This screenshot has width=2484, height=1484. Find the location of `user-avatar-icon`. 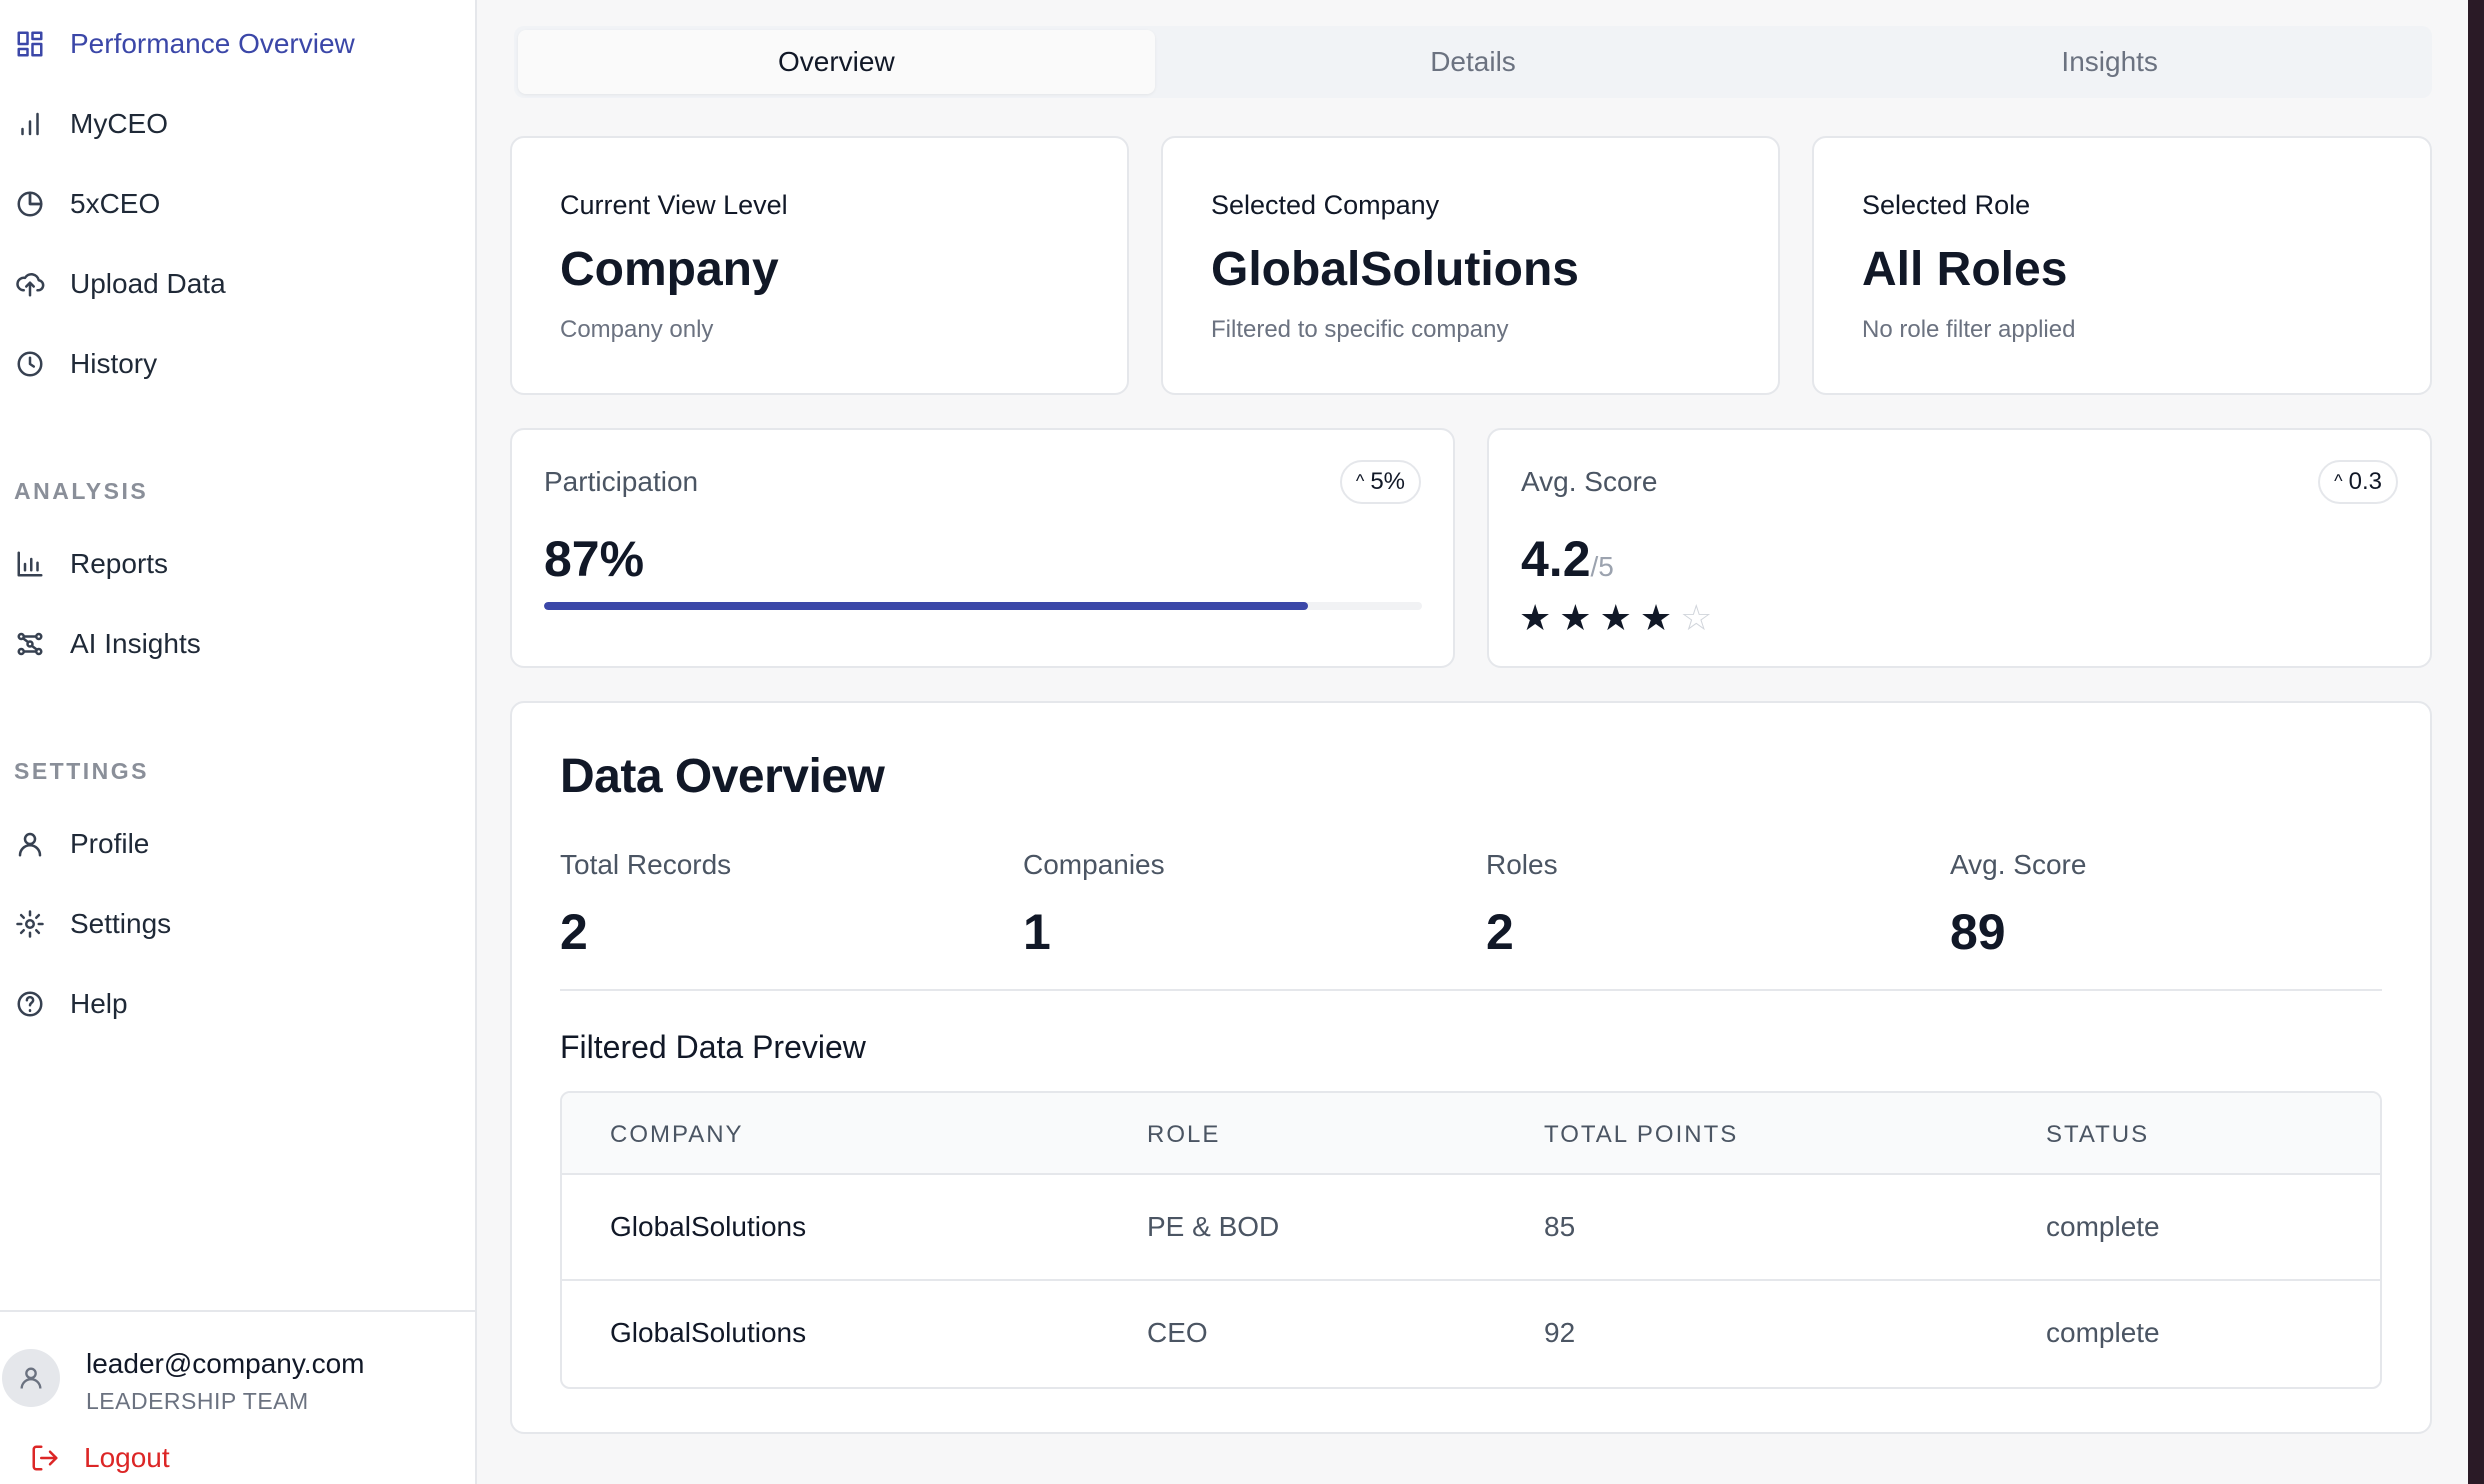

user-avatar-icon is located at coordinates (31, 1378).